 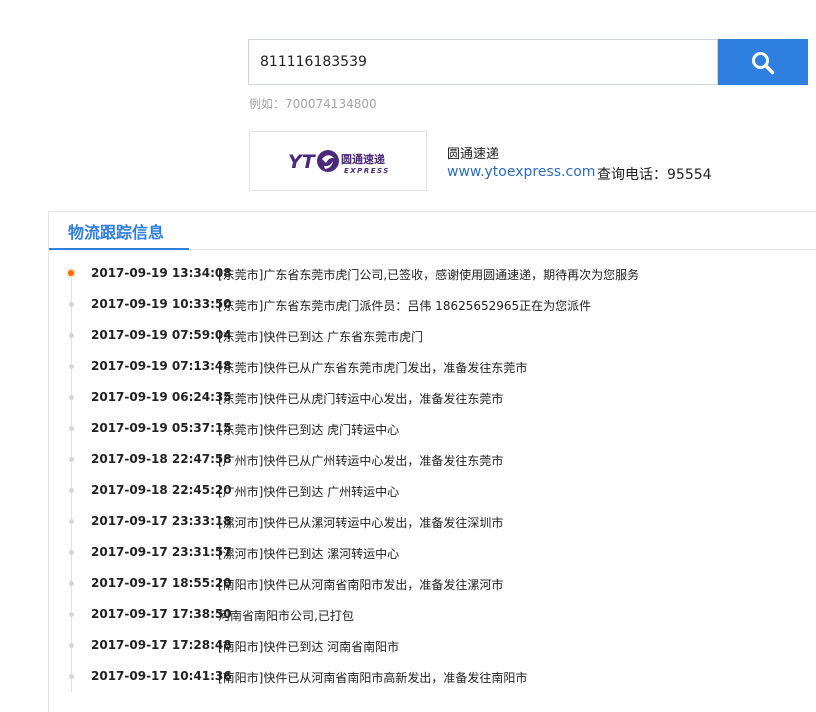 I want to click on svg-text: 圆通速递, so click(x=363, y=159).